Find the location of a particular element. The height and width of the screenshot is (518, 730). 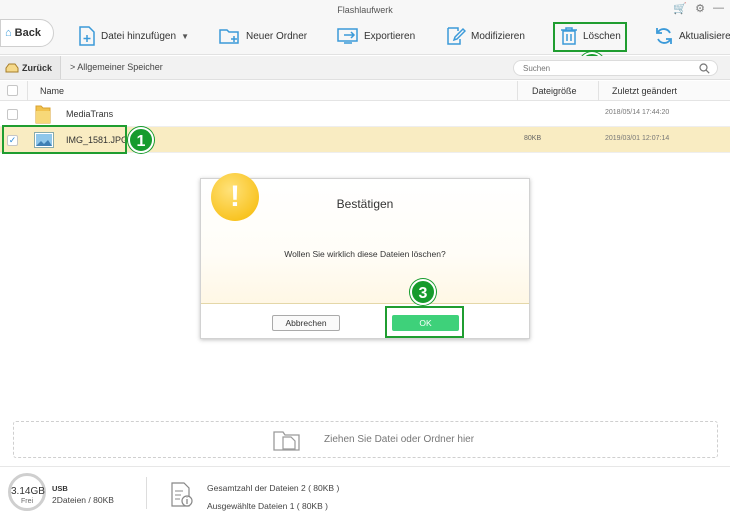

search-box is located at coordinates (615, 68).